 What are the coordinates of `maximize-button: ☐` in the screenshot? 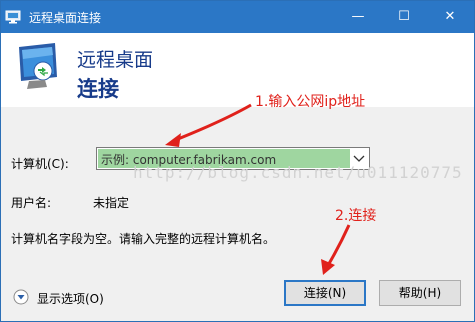 It's located at (404, 17).